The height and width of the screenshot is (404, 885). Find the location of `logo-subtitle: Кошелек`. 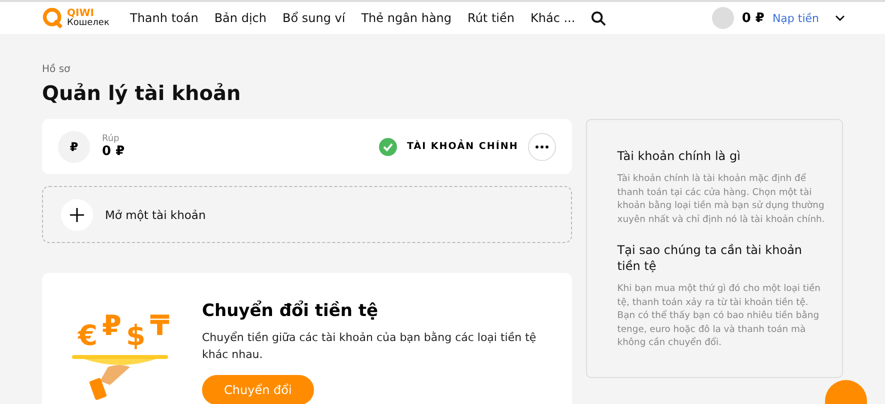

logo-subtitle: Кошелек is located at coordinates (88, 23).